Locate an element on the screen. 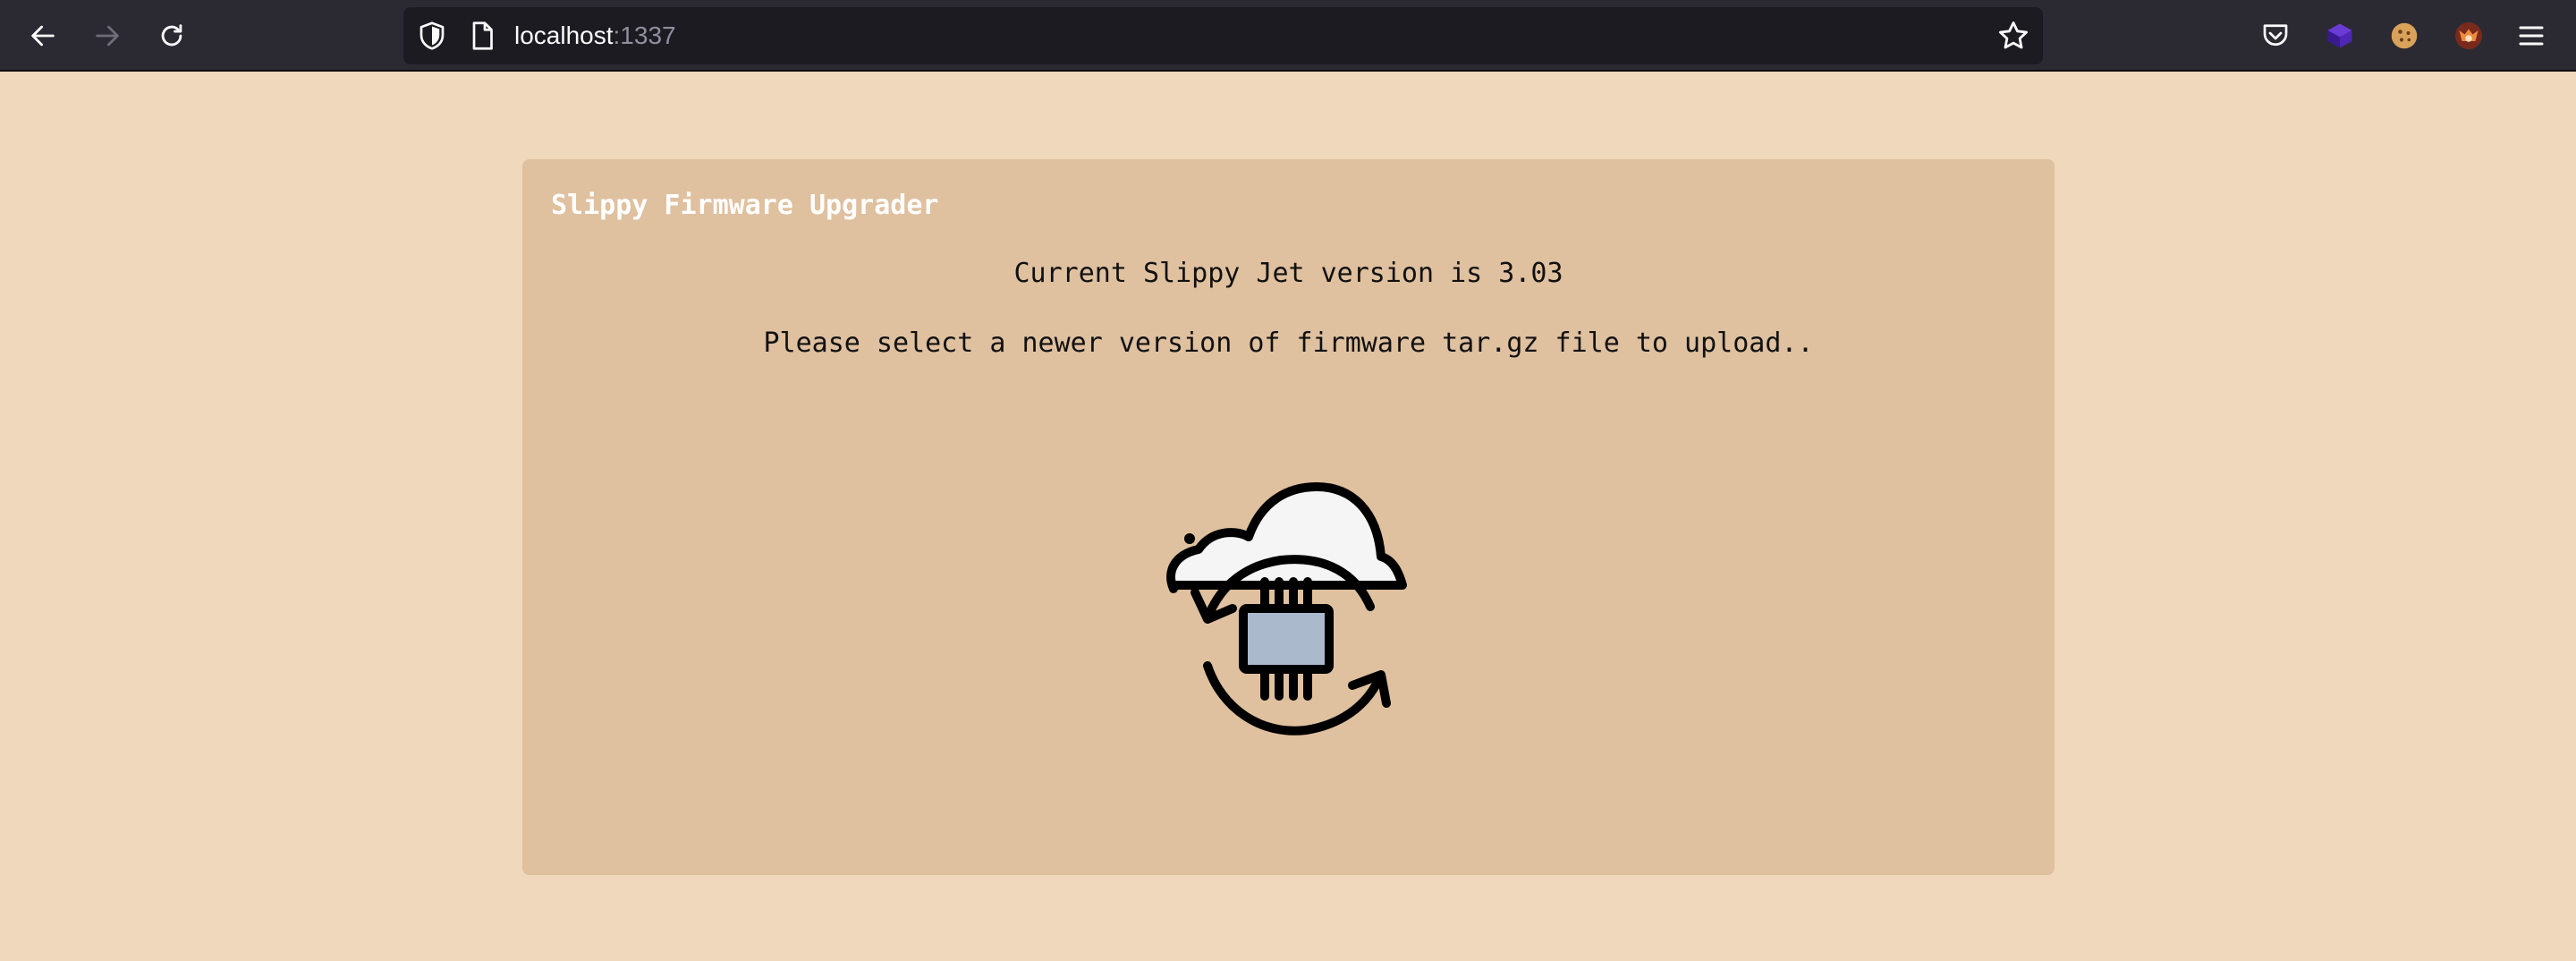 This screenshot has height=961, width=2576. pocket-icon is located at coordinates (2275, 35).